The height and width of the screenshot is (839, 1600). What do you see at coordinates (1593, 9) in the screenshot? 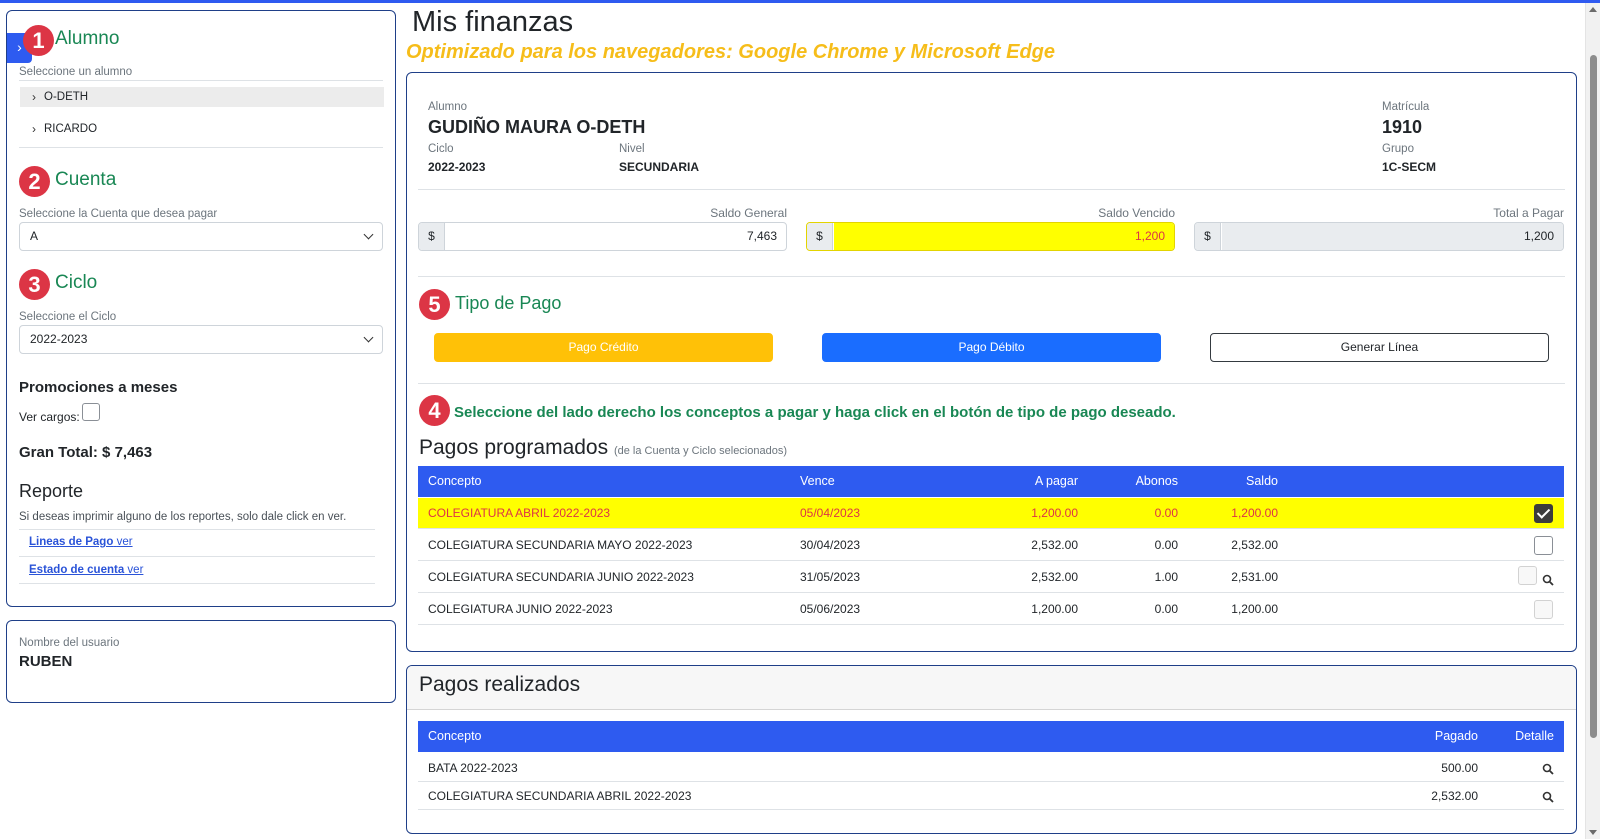
I see `scroll-up-arrow-icon` at bounding box center [1593, 9].